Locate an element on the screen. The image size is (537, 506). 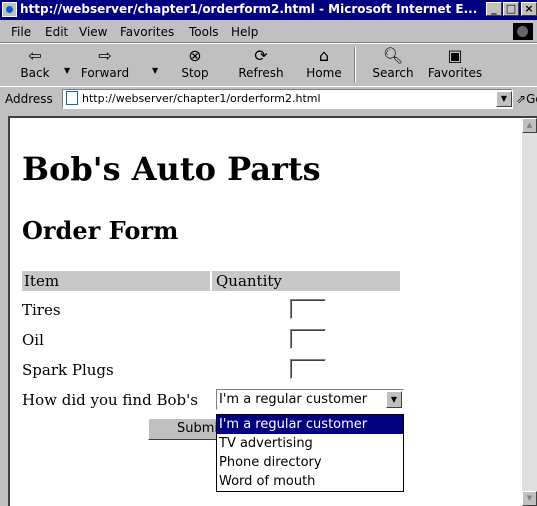
search-label: Search is located at coordinates (393, 73).